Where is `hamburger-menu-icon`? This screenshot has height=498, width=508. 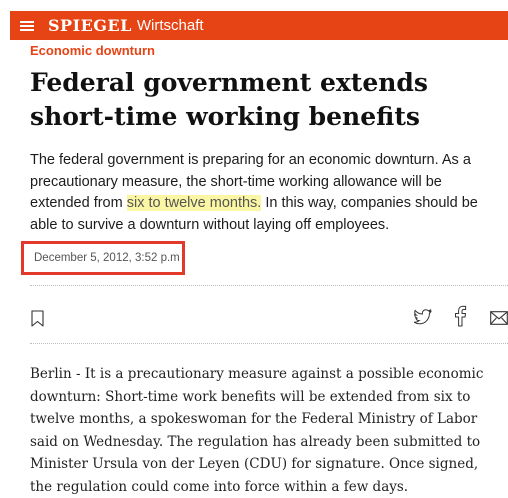 hamburger-menu-icon is located at coordinates (27, 25).